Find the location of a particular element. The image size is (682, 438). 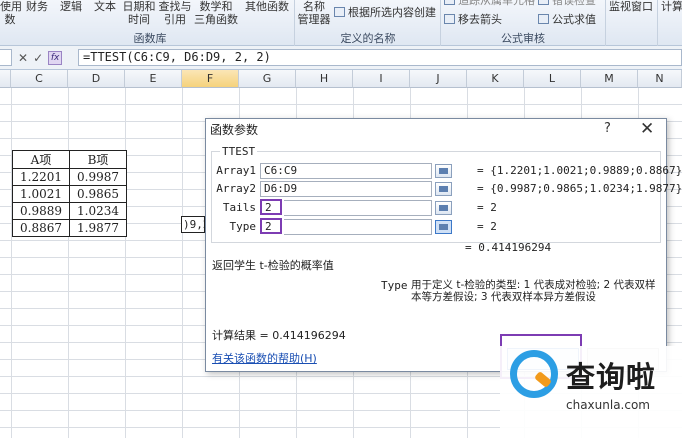

watch-window-button: 监视窗口 is located at coordinates (631, 6).